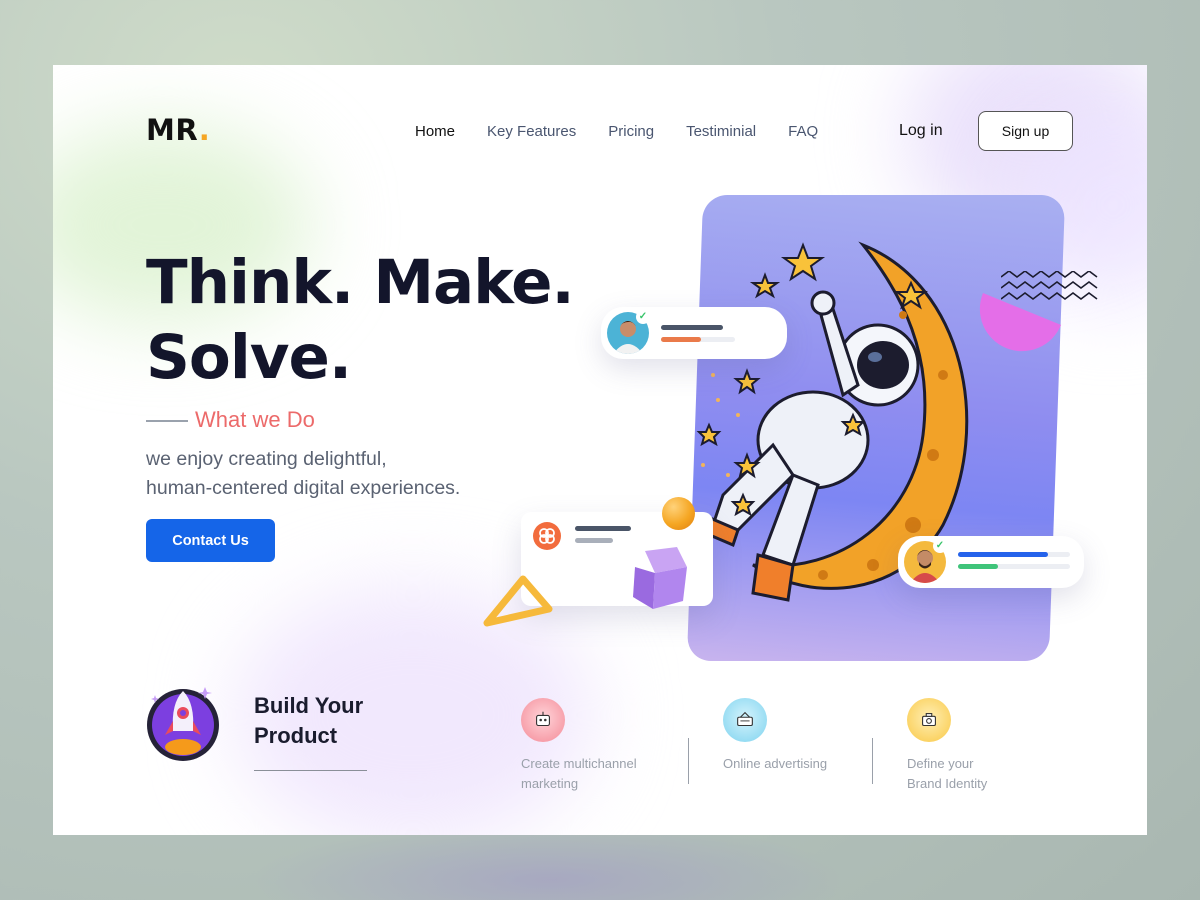 The width and height of the screenshot is (1200, 900). What do you see at coordinates (594, 540) in the screenshot?
I see `task-bar-subtitle` at bounding box center [594, 540].